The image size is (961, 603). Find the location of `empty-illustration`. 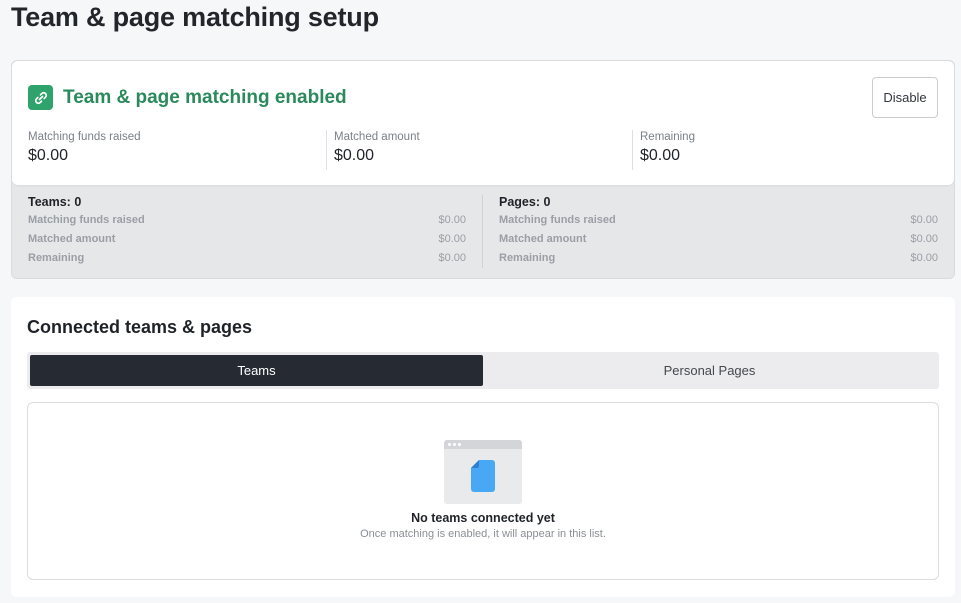

empty-illustration is located at coordinates (483, 472).